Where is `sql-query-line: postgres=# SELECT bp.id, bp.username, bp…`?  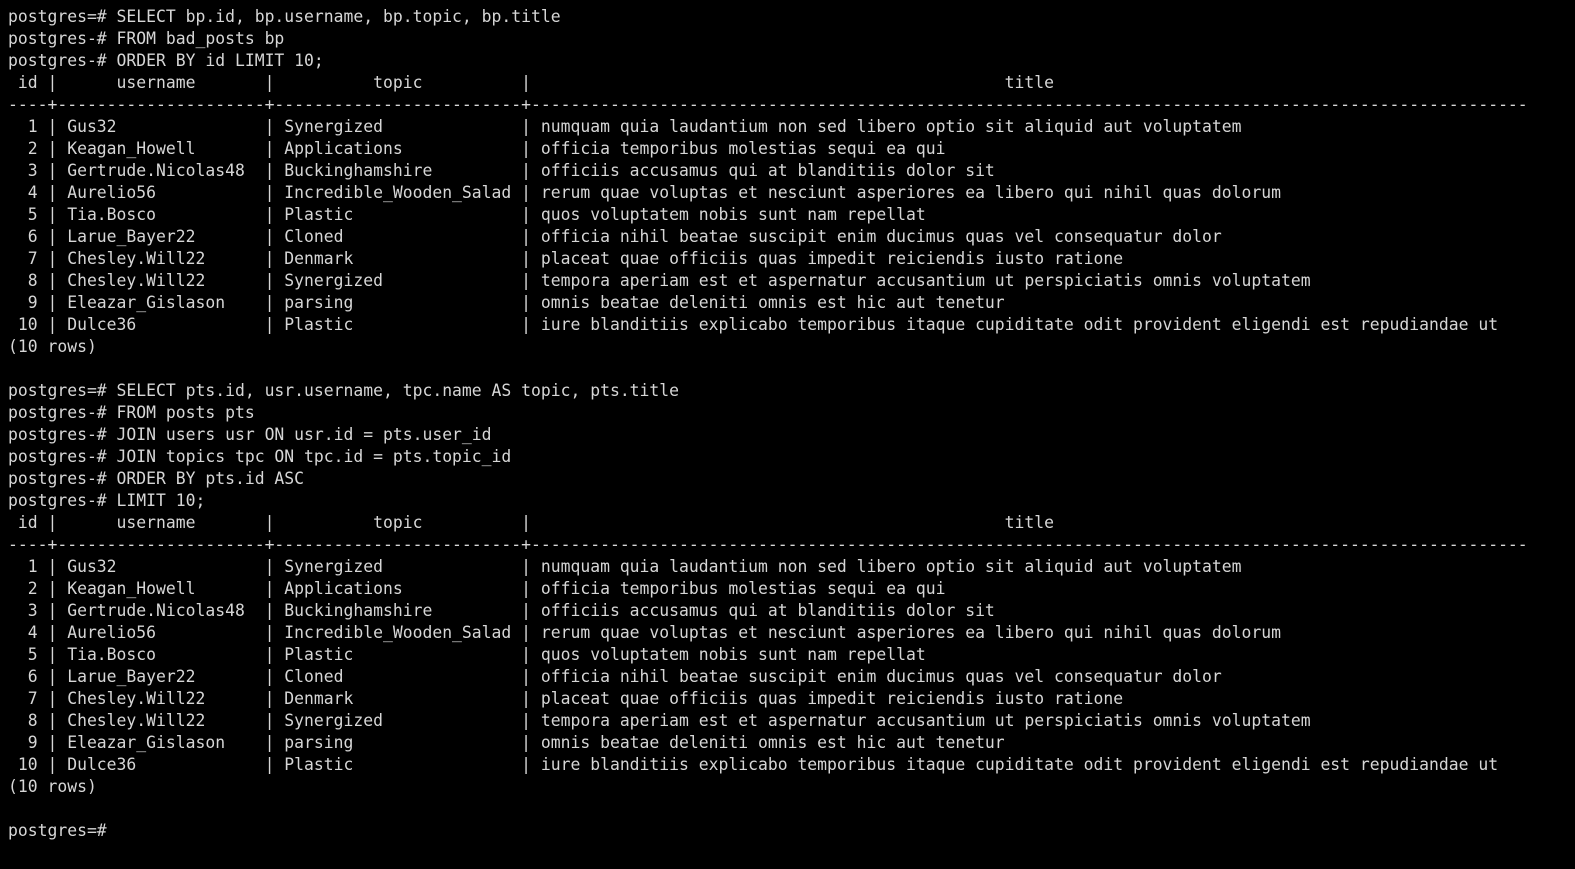
sql-query-line: postgres=# SELECT bp.id, bp.username, bp… is located at coordinates (284, 16).